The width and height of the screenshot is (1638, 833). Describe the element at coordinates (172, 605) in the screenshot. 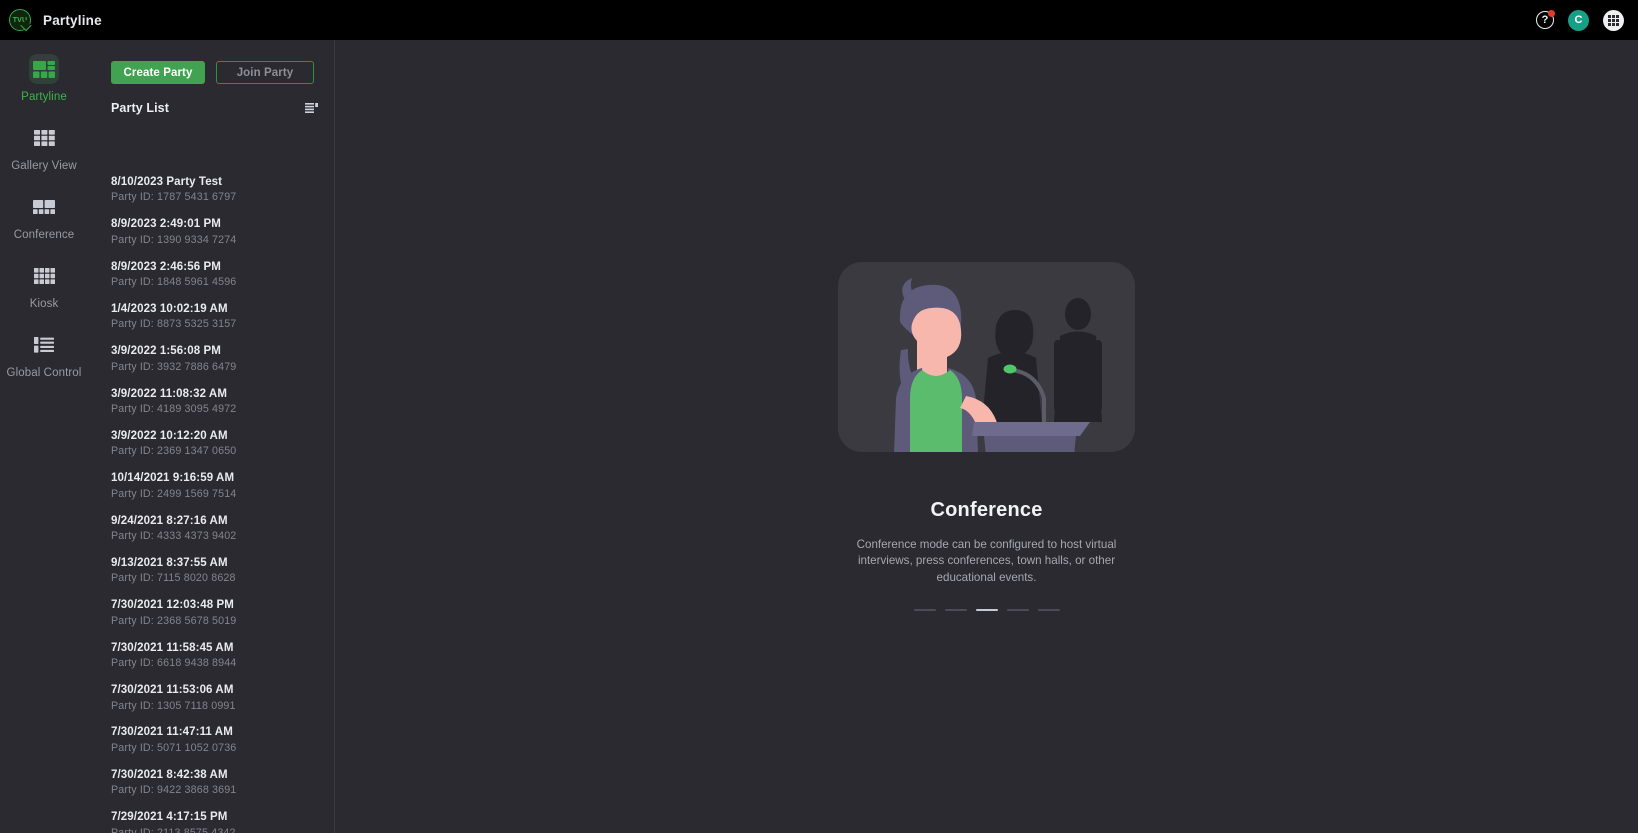

I see `party-name: 7/30/2021 12:03:48 PM` at that location.